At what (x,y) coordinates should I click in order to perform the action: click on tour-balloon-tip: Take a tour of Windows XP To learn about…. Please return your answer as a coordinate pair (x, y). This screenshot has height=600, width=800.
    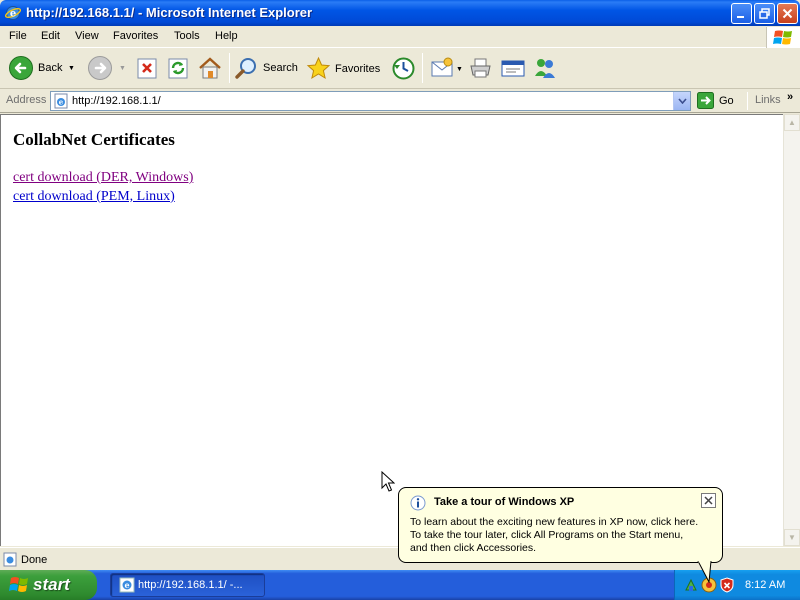
    Looking at the image, I should click on (560, 525).